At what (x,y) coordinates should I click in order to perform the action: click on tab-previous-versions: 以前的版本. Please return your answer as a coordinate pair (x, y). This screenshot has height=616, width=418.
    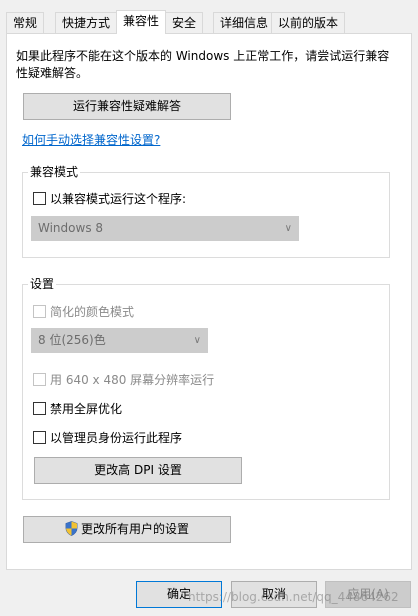
    Looking at the image, I should click on (308, 22).